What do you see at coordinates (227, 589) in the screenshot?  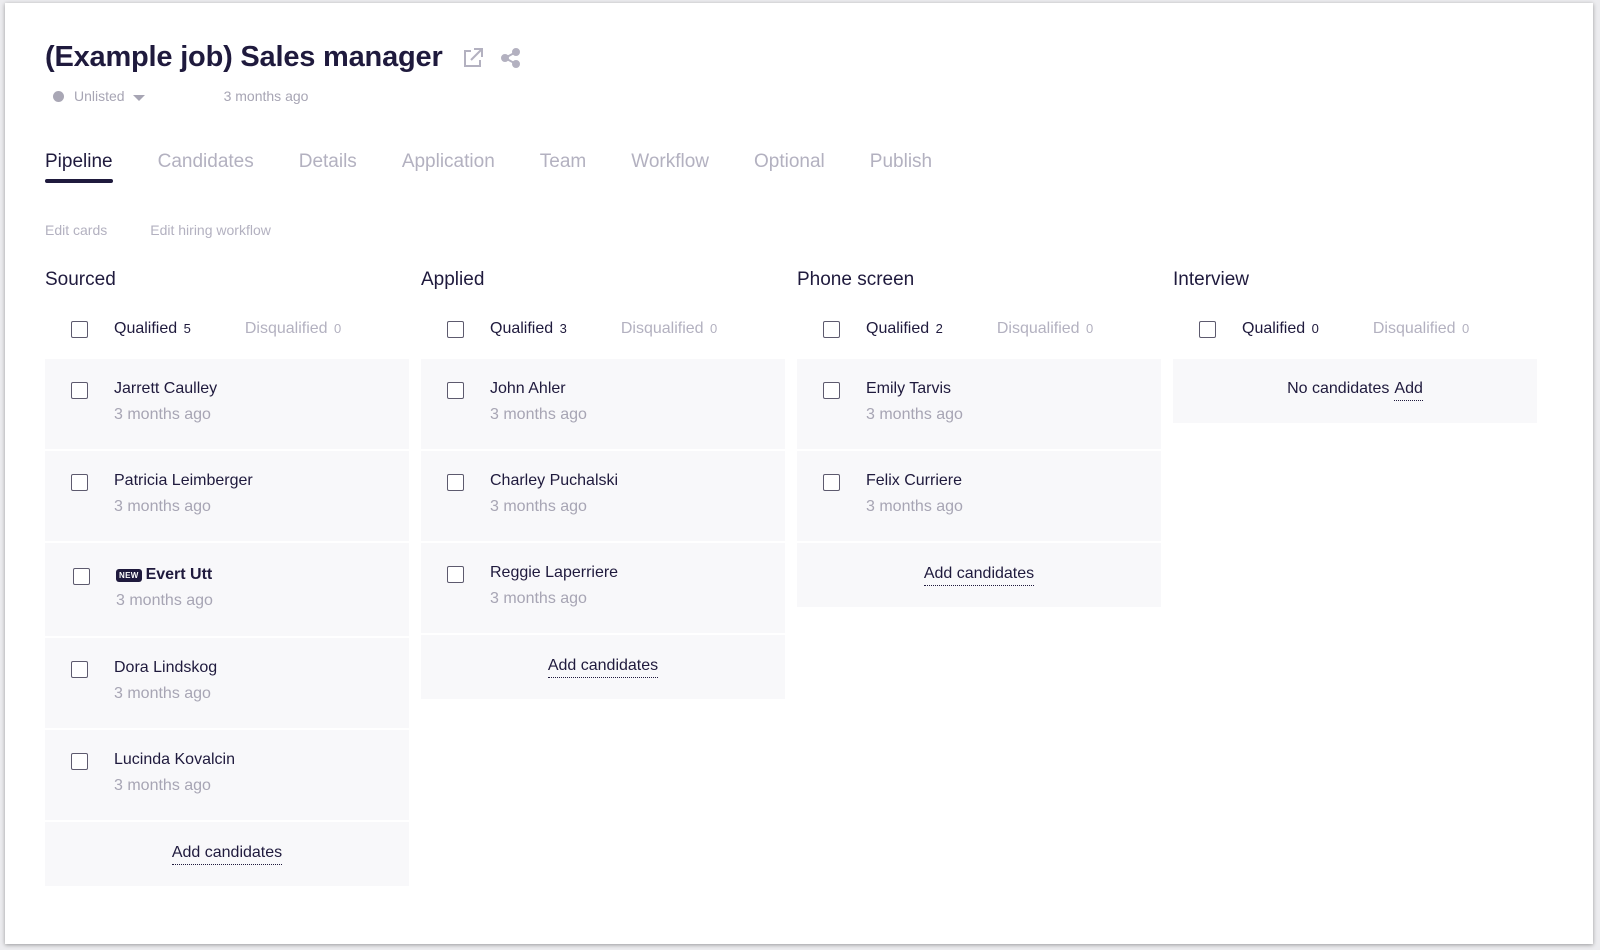 I see `candidate-card: NEW Evert Utt 3 months ago` at bounding box center [227, 589].